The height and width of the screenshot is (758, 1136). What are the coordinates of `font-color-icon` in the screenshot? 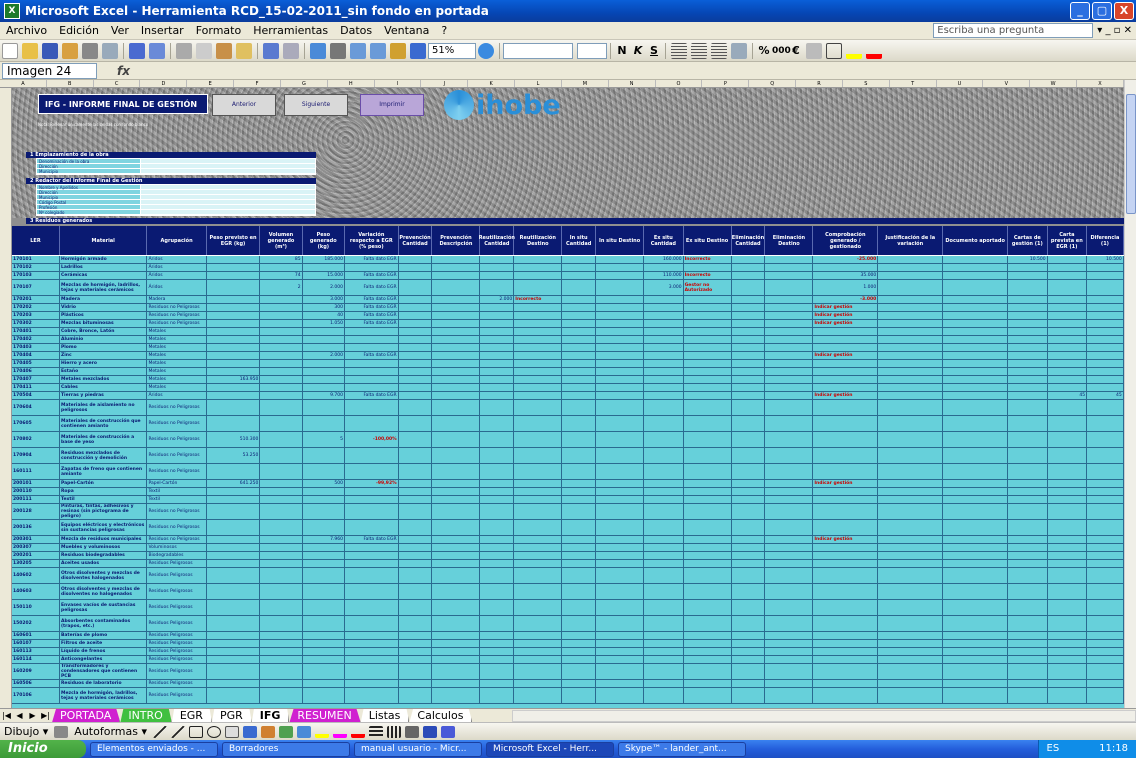 It's located at (874, 50).